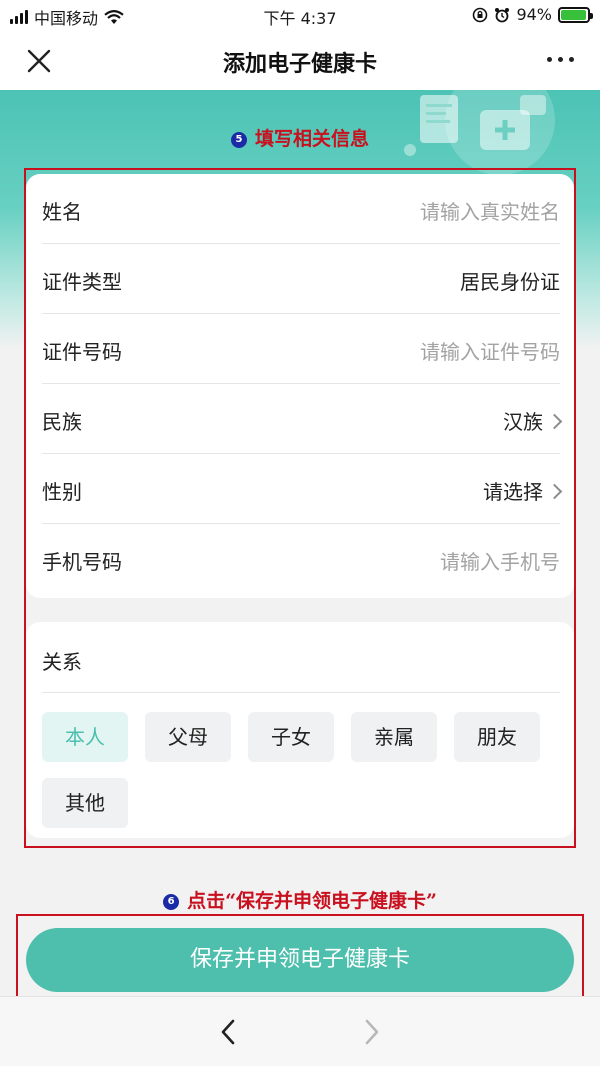  Describe the element at coordinates (238, 140) in the screenshot. I see `step-5-badge: 5` at that location.